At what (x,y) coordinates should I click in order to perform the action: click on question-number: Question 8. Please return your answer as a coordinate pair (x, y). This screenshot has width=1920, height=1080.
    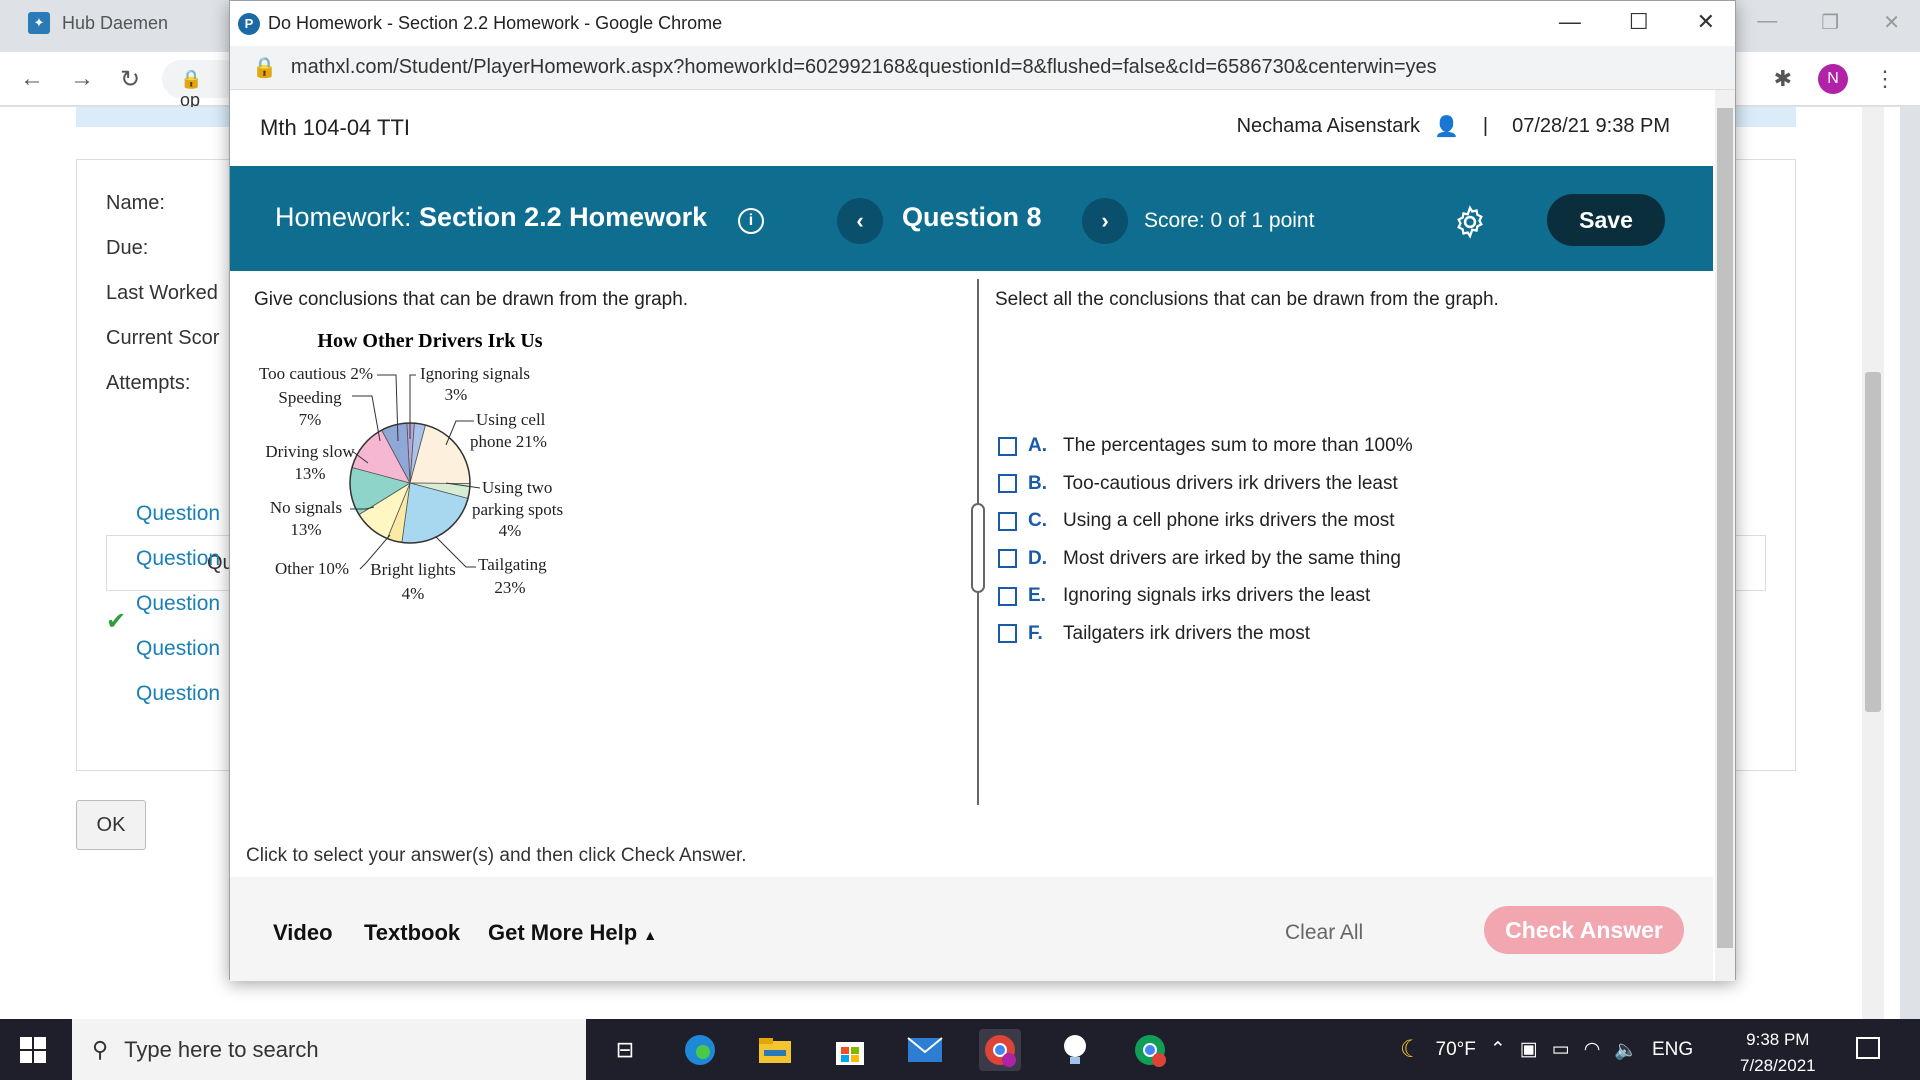
    Looking at the image, I should click on (972, 217).